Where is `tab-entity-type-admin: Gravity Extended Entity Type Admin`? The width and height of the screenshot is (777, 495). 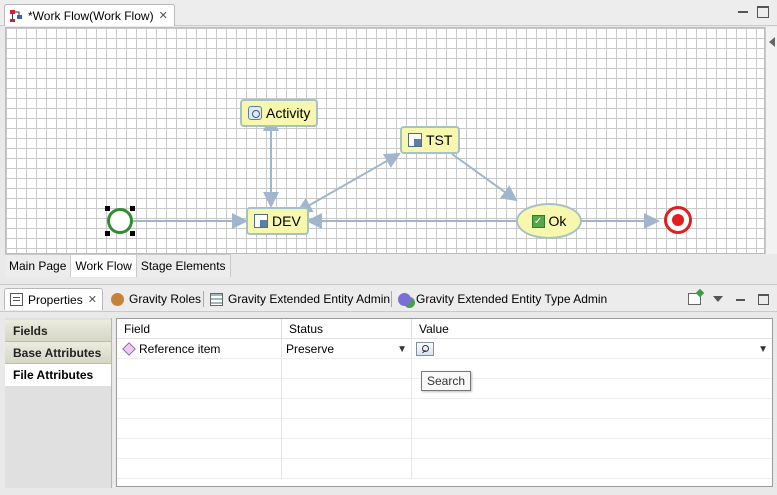 tab-entity-type-admin: Gravity Extended Entity Type Admin is located at coordinates (502, 299).